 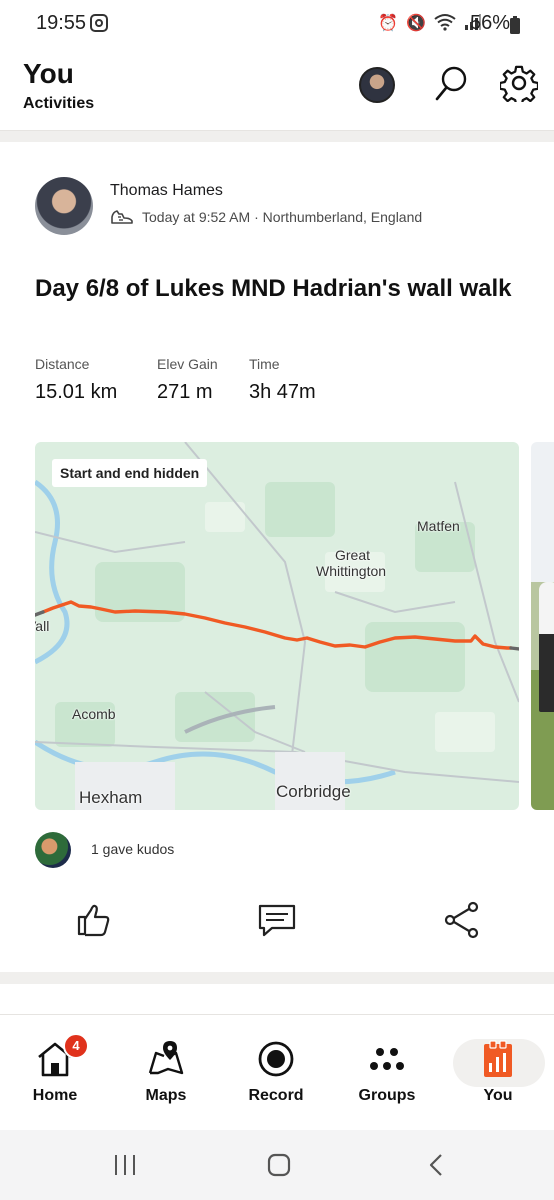 What do you see at coordinates (445, 24) in the screenshot?
I see `wifi-icon` at bounding box center [445, 24].